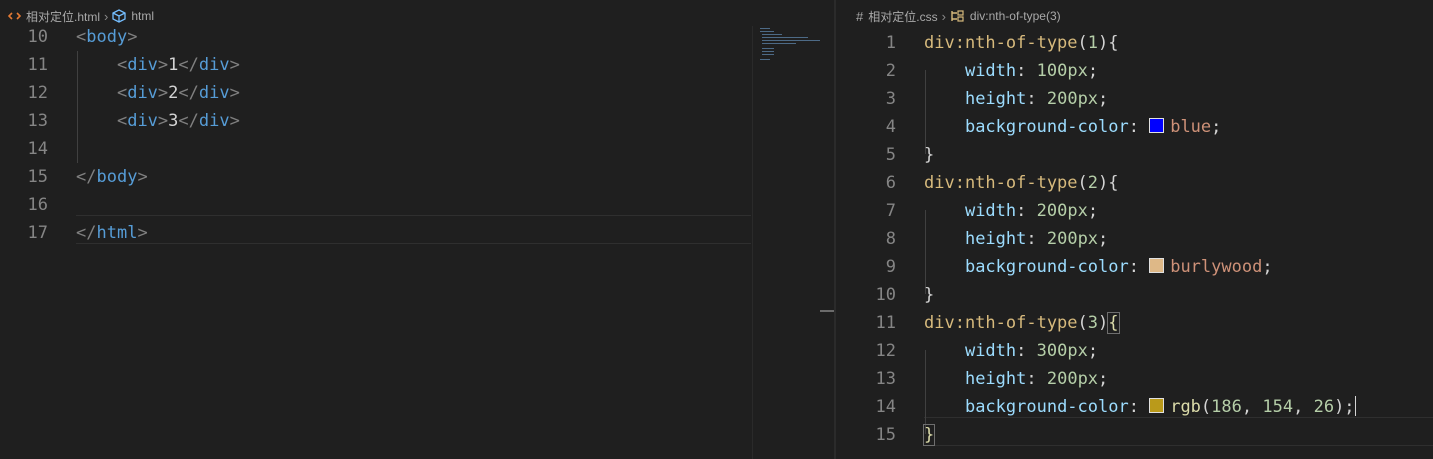 Image resolution: width=1433 pixels, height=459 pixels. I want to click on line-code: width: 100px;, so click(1011, 71).